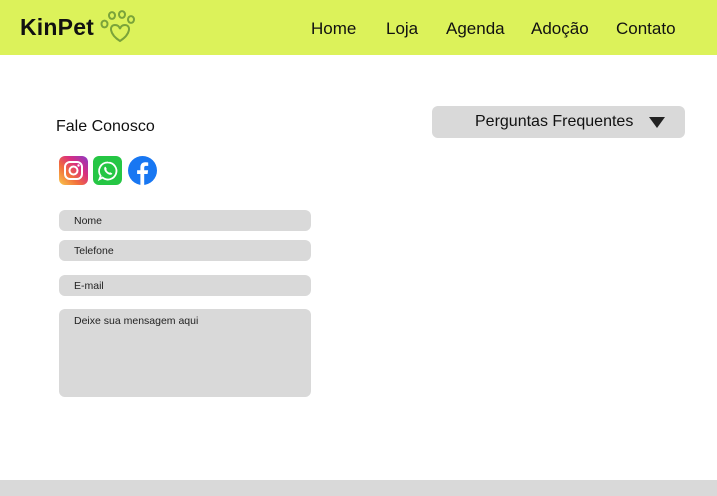 This screenshot has height=496, width=717. What do you see at coordinates (560, 29) in the screenshot?
I see `nav-adocao: Adoção` at bounding box center [560, 29].